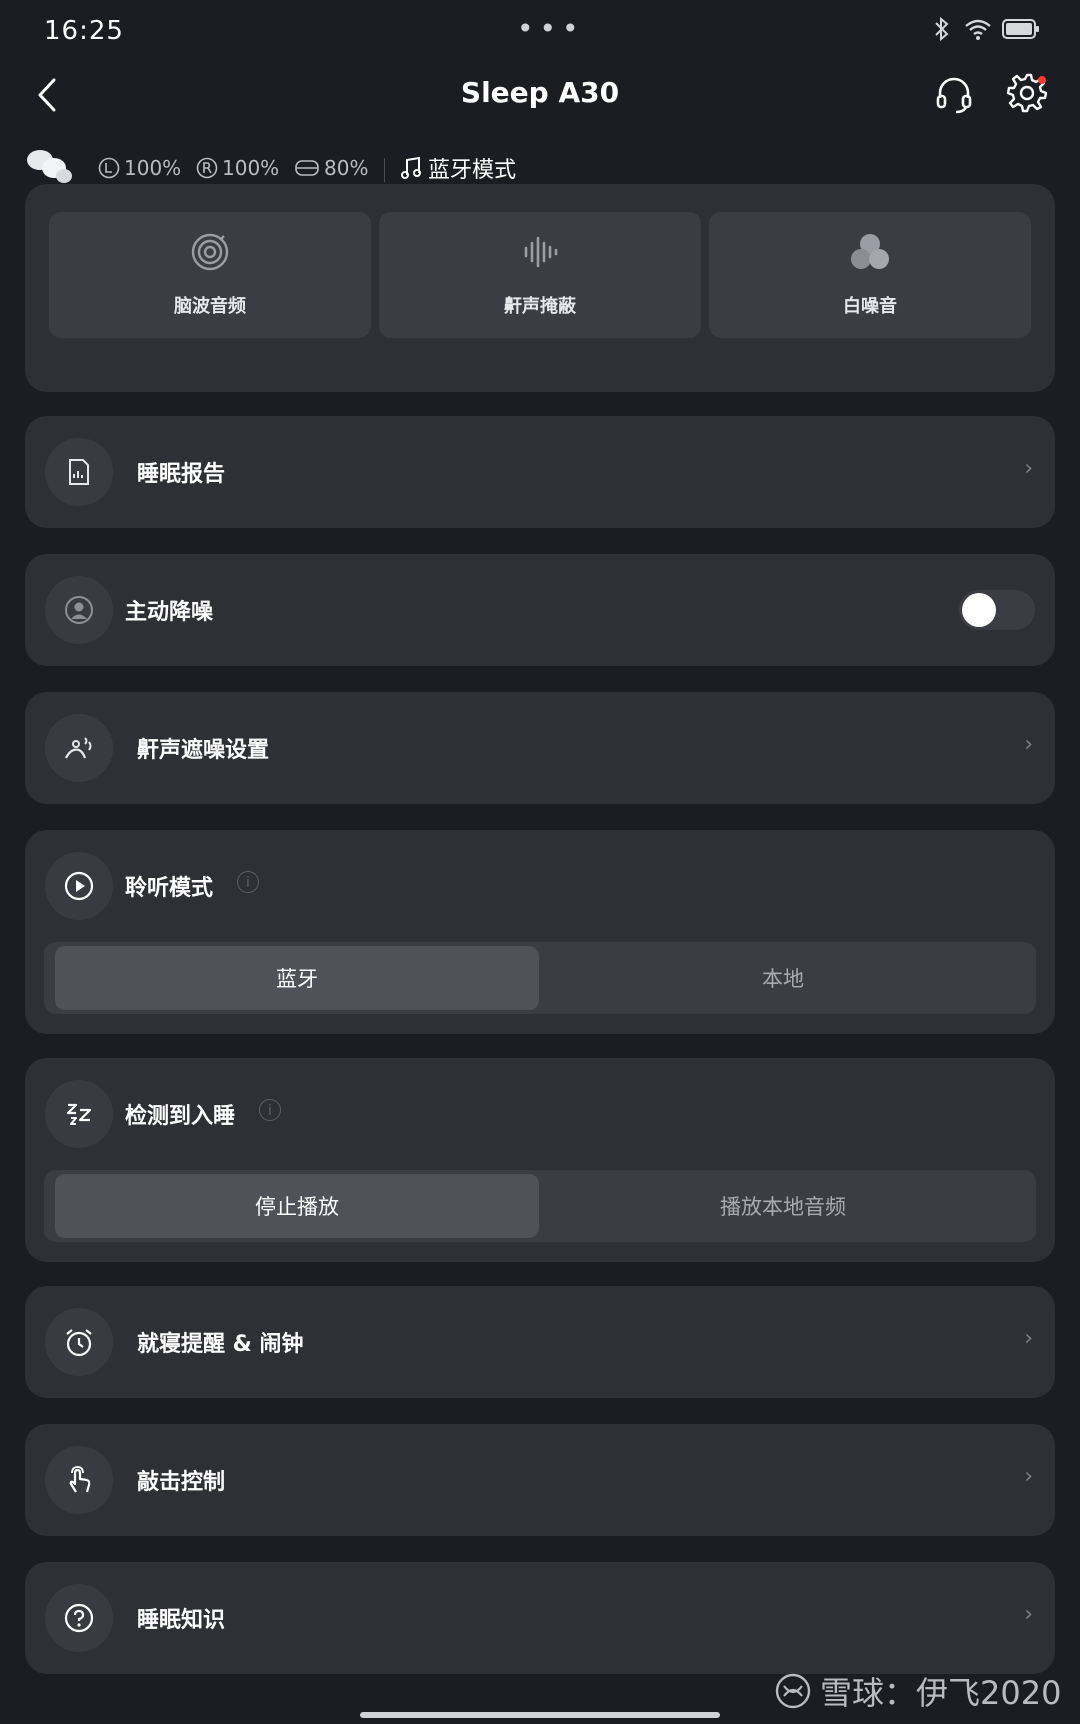  I want to click on headset-icon, so click(954, 95).